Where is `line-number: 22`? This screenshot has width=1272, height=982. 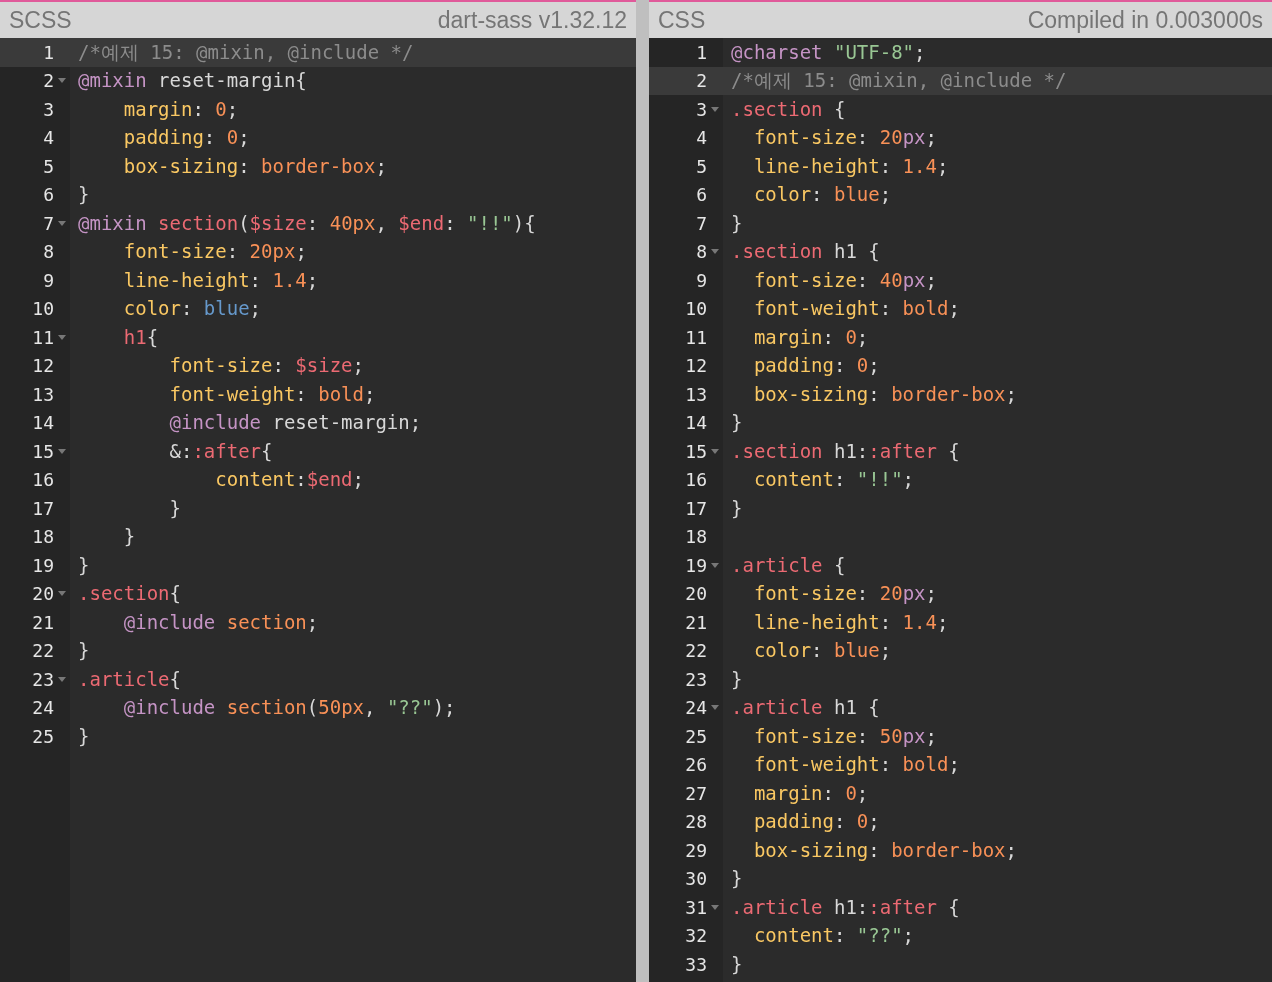
line-number: 22 is located at coordinates (696, 651).